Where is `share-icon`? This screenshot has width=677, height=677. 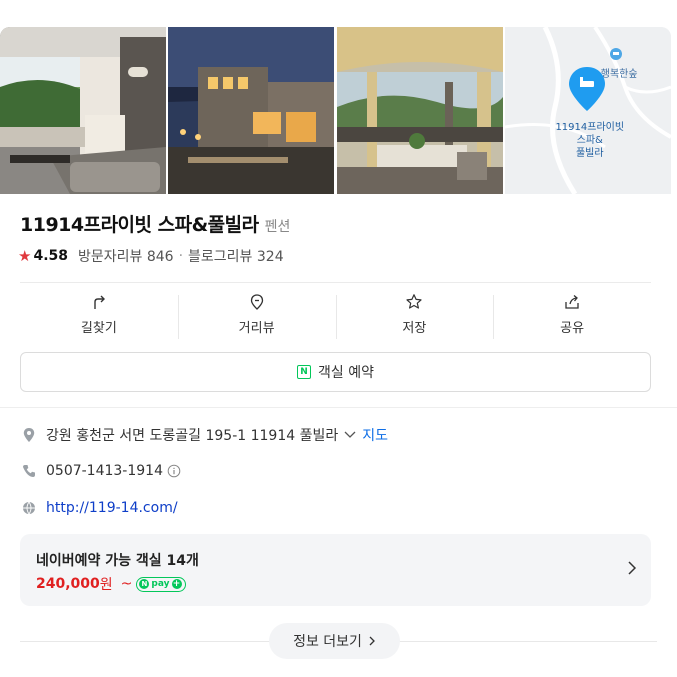
share-icon is located at coordinates (572, 302).